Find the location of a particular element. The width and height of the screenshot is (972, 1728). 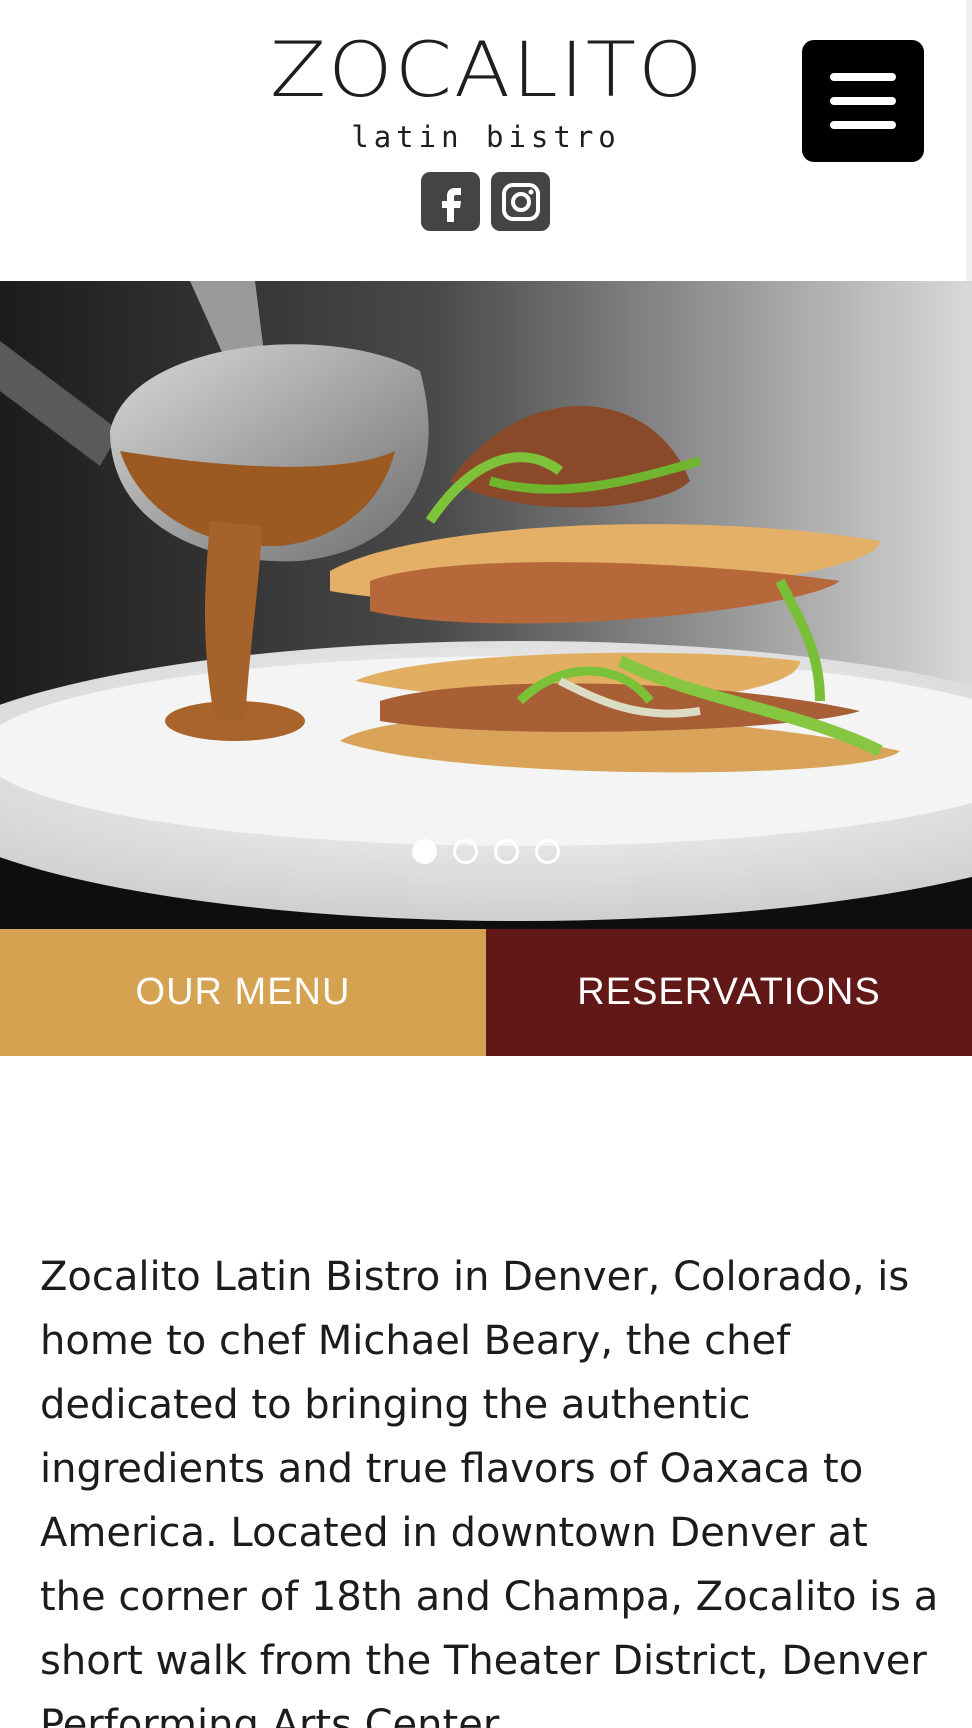

our-menu-button: OUR MENU is located at coordinates (243, 992).